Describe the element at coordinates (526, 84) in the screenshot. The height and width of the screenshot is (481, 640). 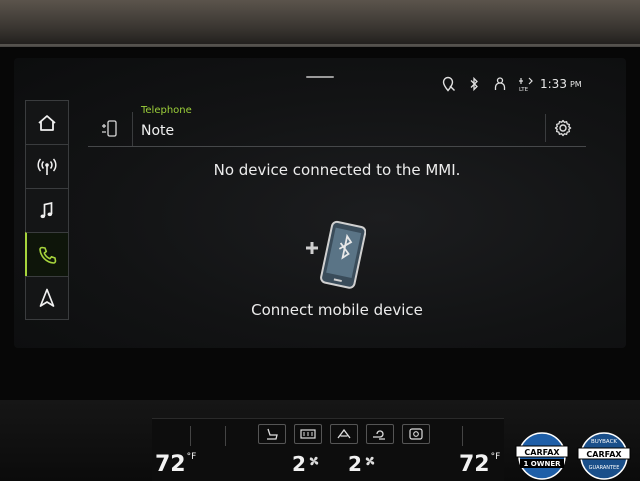
I see `lte-icon: LTE` at that location.